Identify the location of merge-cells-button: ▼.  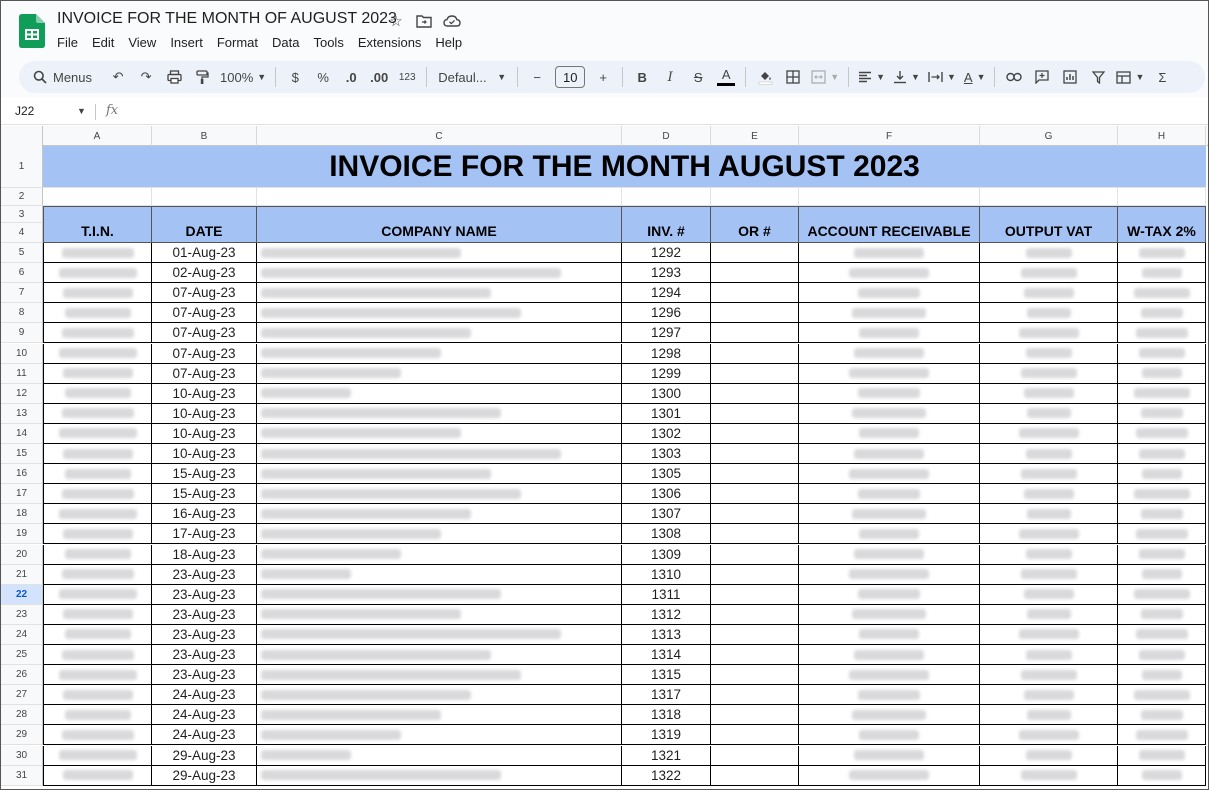
(825, 77).